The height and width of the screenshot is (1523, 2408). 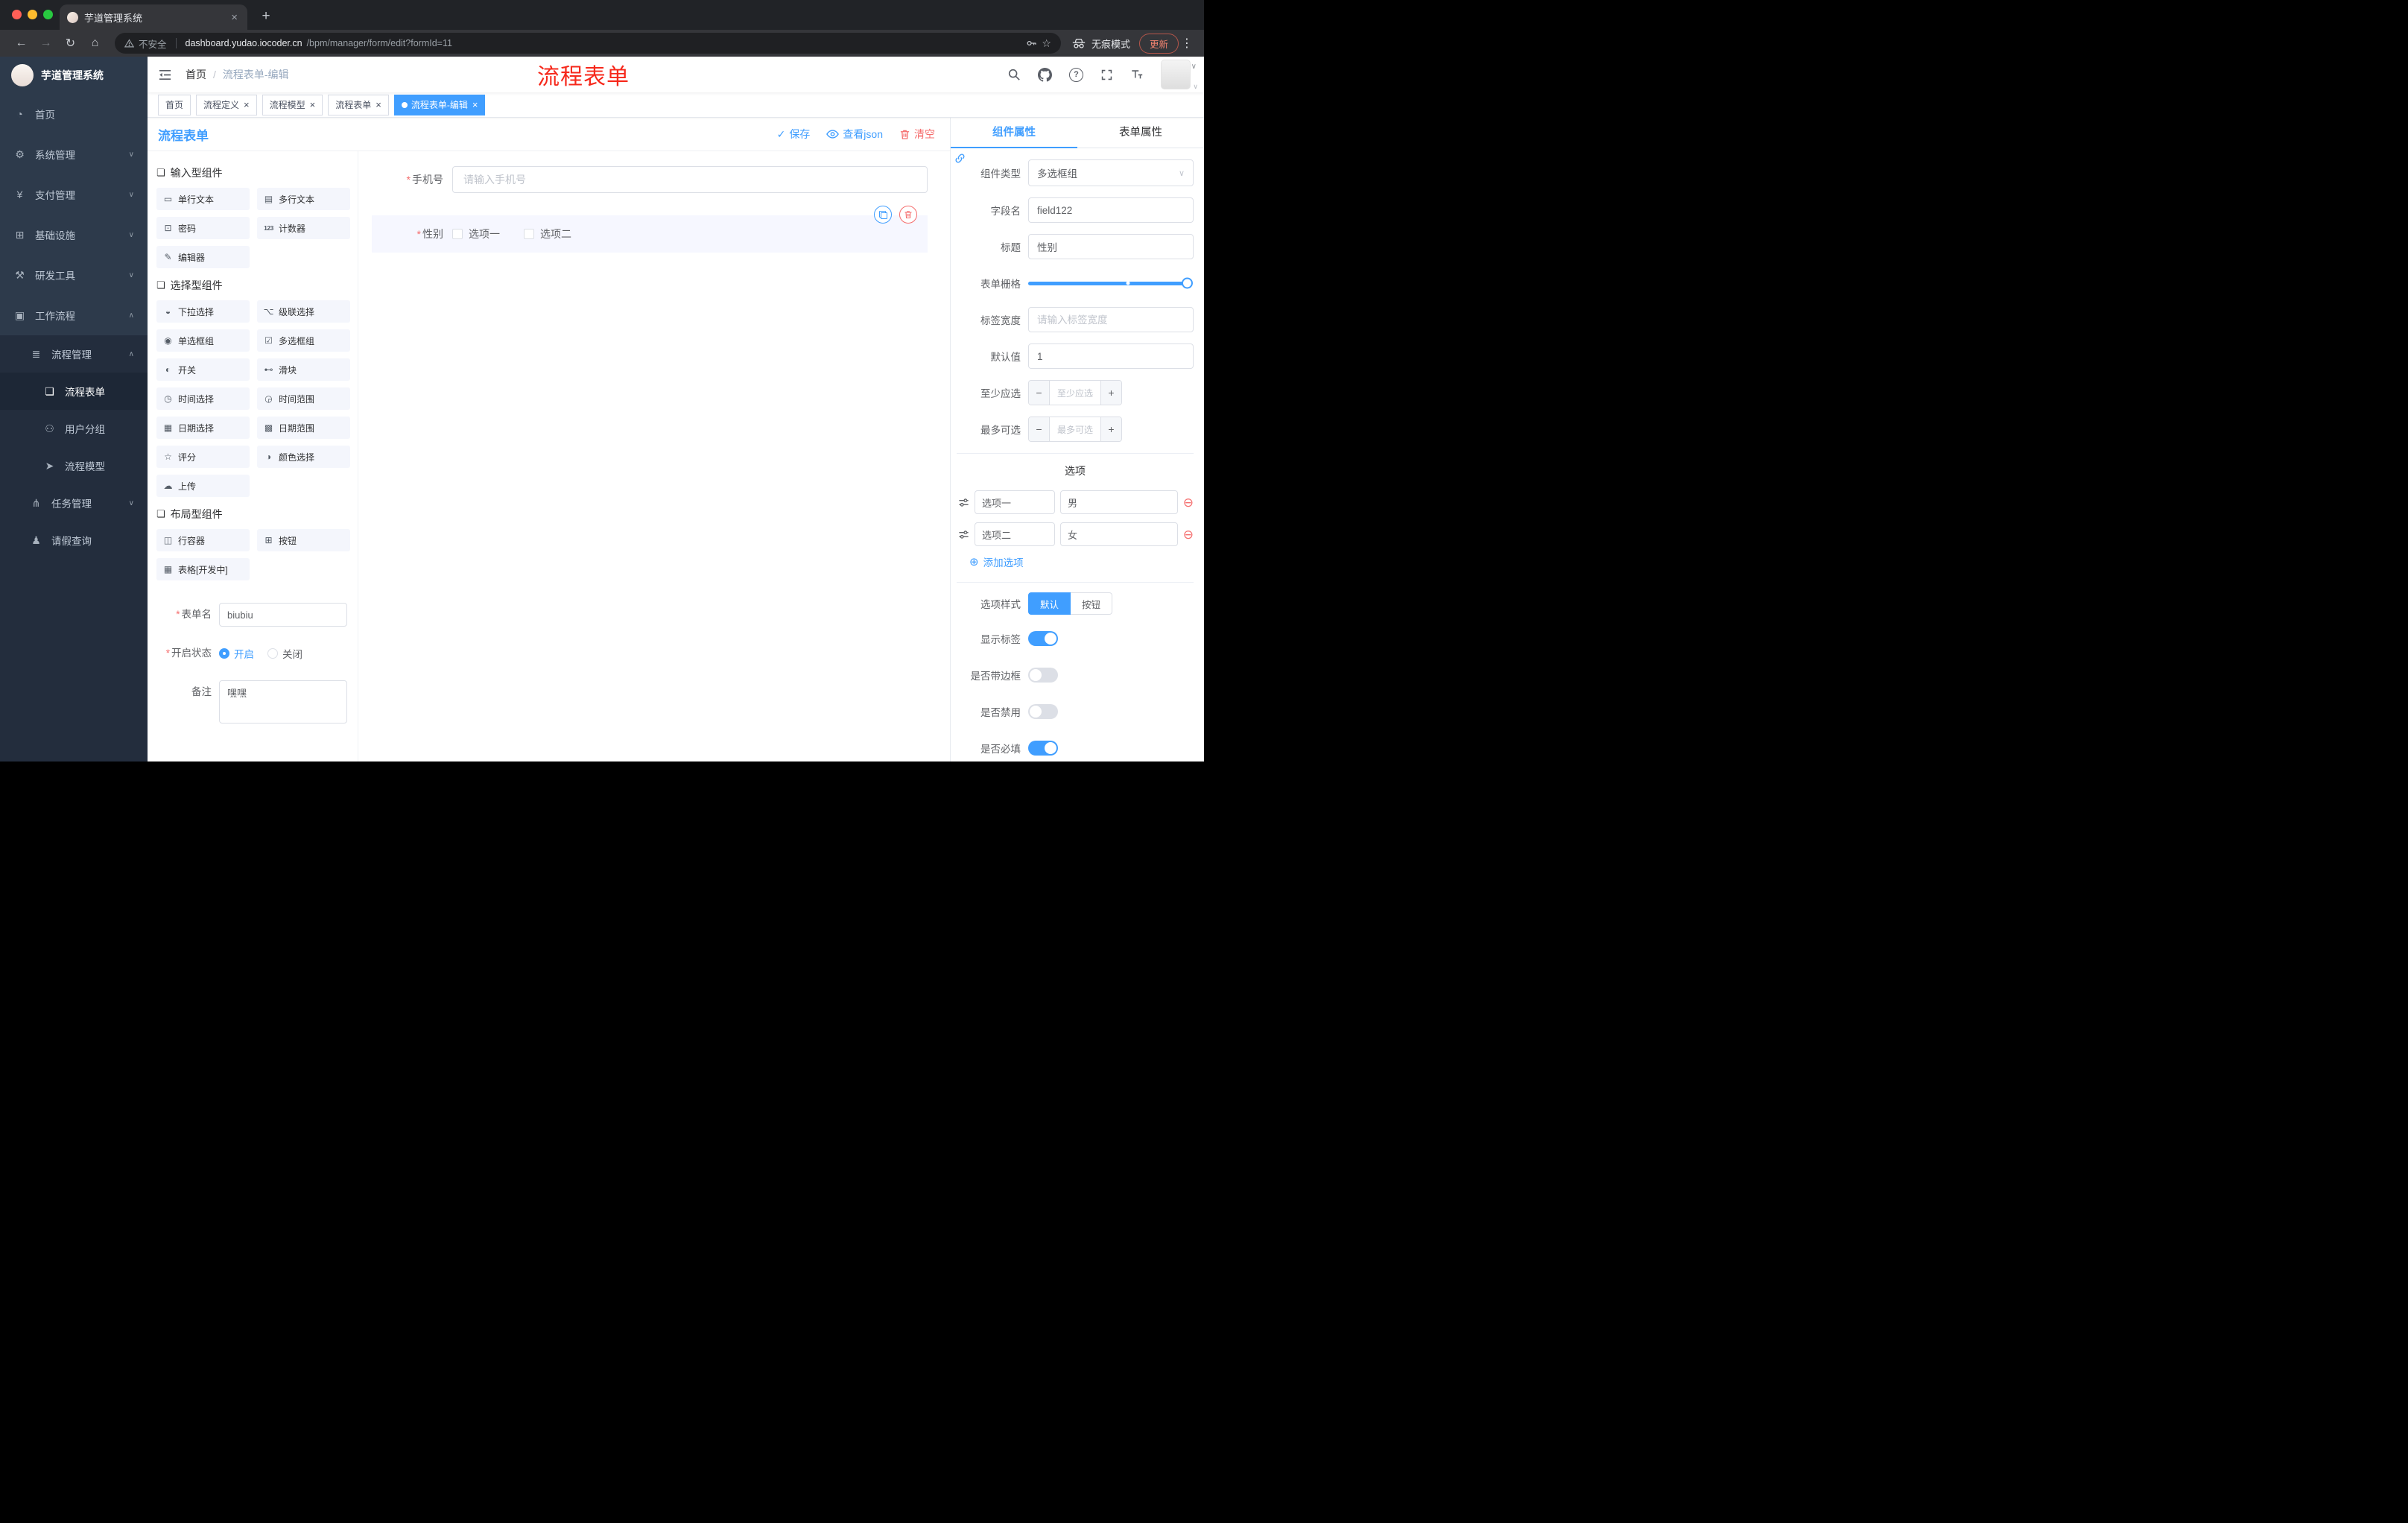 I want to click on disabled-toggle, so click(x=1043, y=712).